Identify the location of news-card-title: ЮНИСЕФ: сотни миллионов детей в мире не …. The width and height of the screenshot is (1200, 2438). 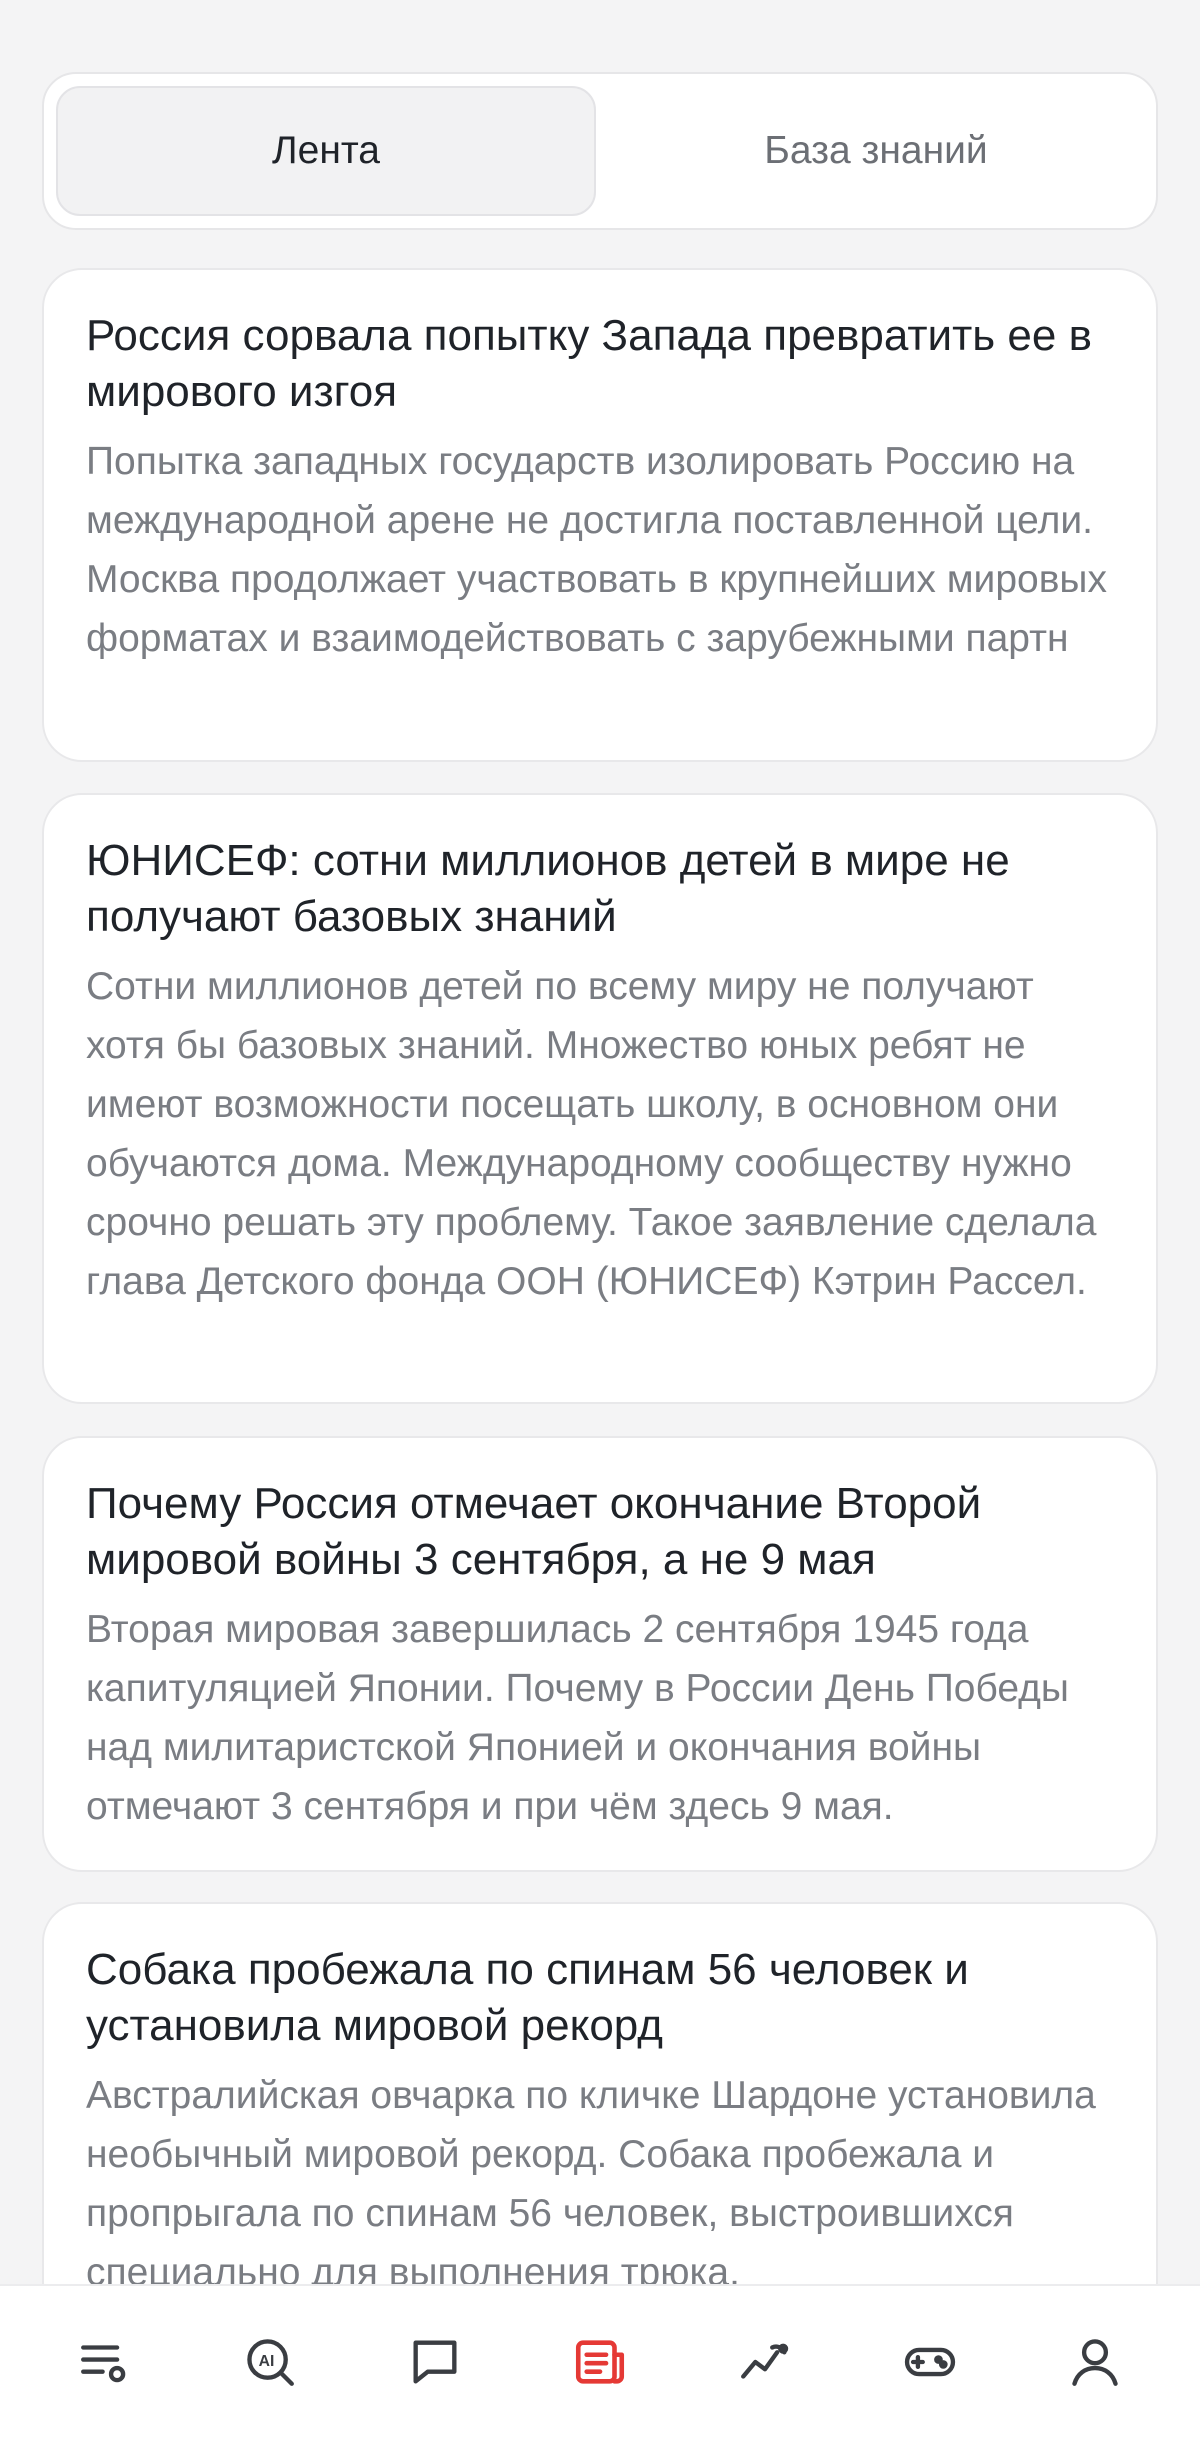
(548, 888).